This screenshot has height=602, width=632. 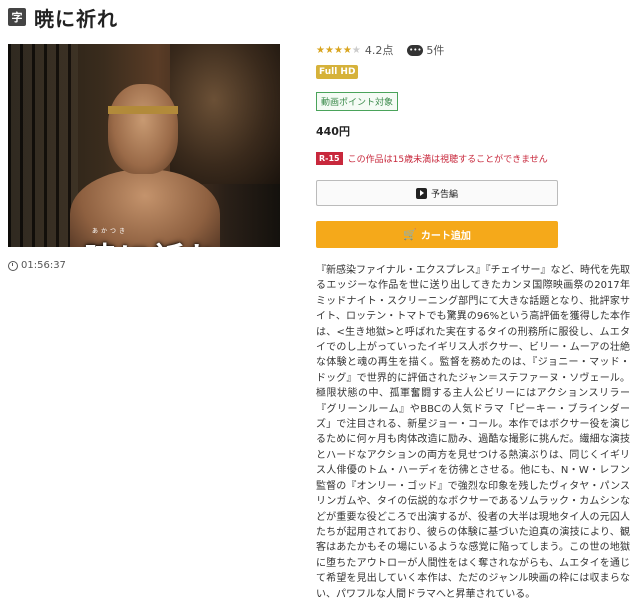 I want to click on add-to-cart-button: 🛒 カート追加, so click(x=437, y=234).